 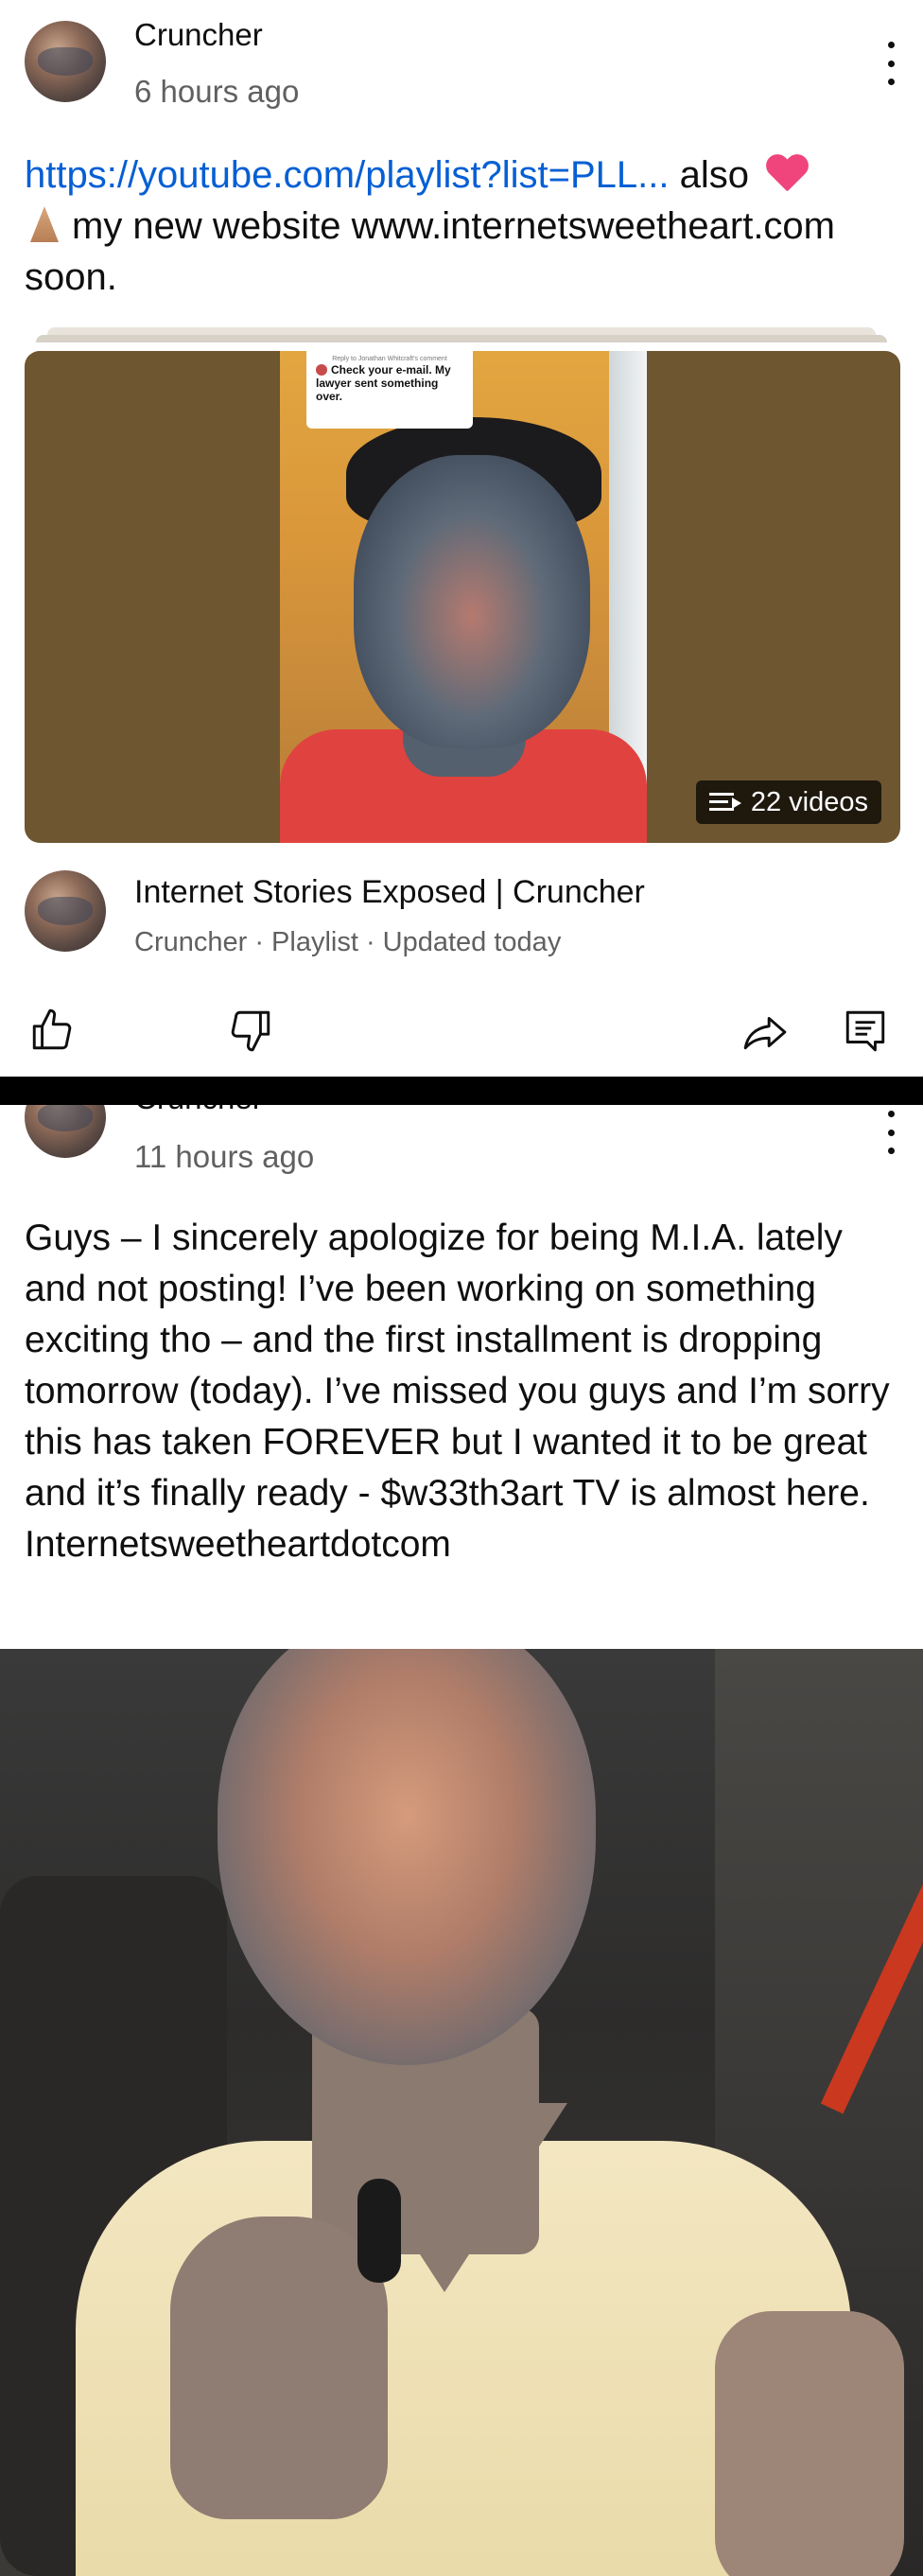 What do you see at coordinates (390, 359) in the screenshot?
I see `reply-sticker-caption: Reply to Jonathan Whitcraft's comment` at bounding box center [390, 359].